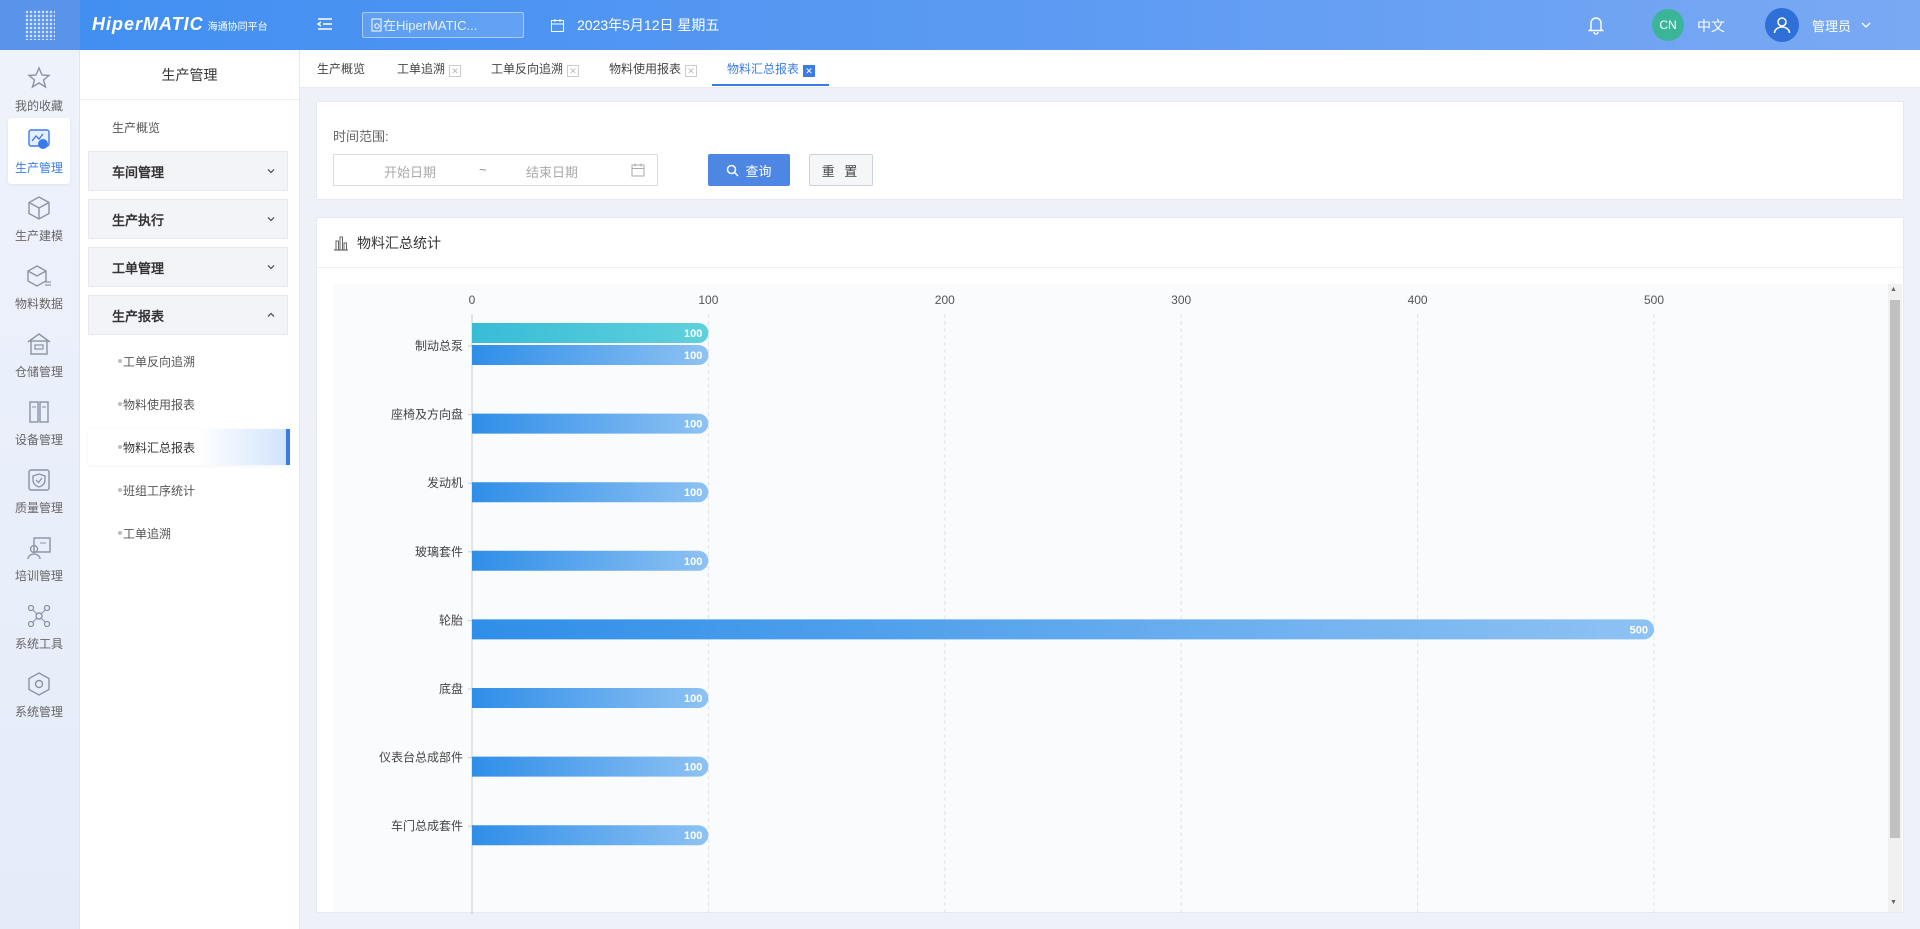 The width and height of the screenshot is (1920, 929). Describe the element at coordinates (188, 315) in the screenshot. I see `menu-group-reports: 生产报表` at that location.